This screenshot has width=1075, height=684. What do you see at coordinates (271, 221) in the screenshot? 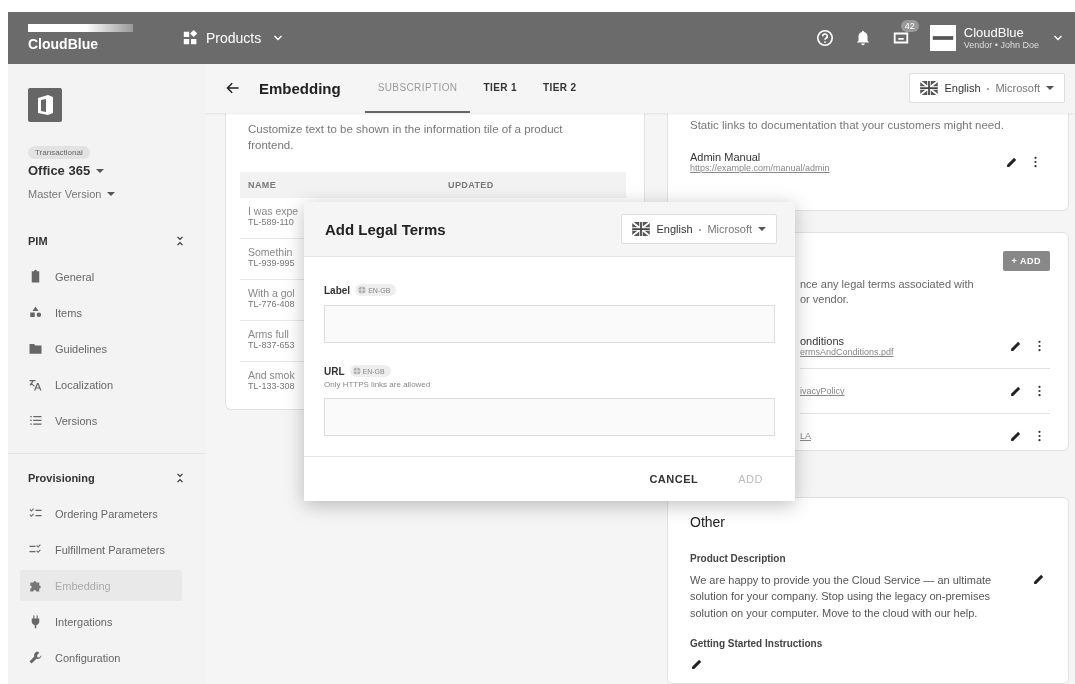
I see `row-id: TL-589-110` at bounding box center [271, 221].